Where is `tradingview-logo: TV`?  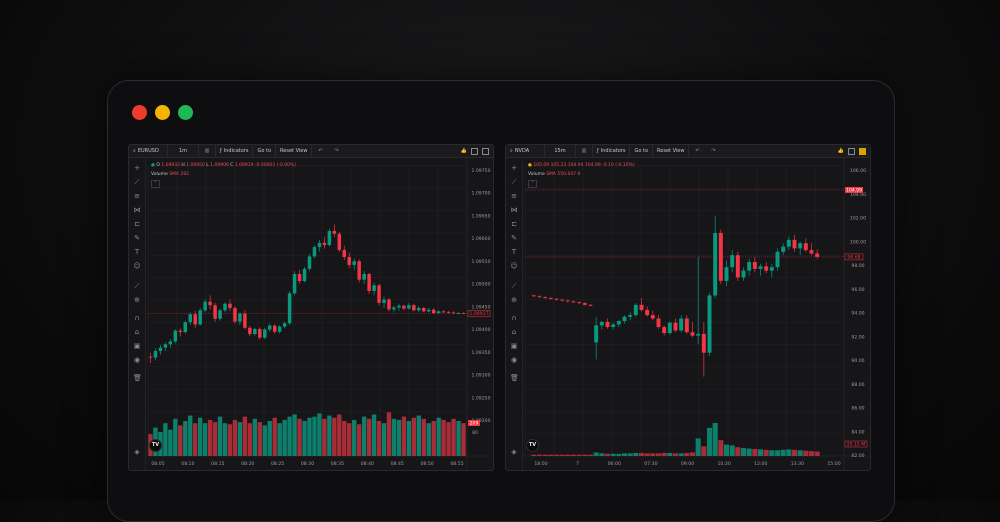 tradingview-logo: TV is located at coordinates (532, 445).